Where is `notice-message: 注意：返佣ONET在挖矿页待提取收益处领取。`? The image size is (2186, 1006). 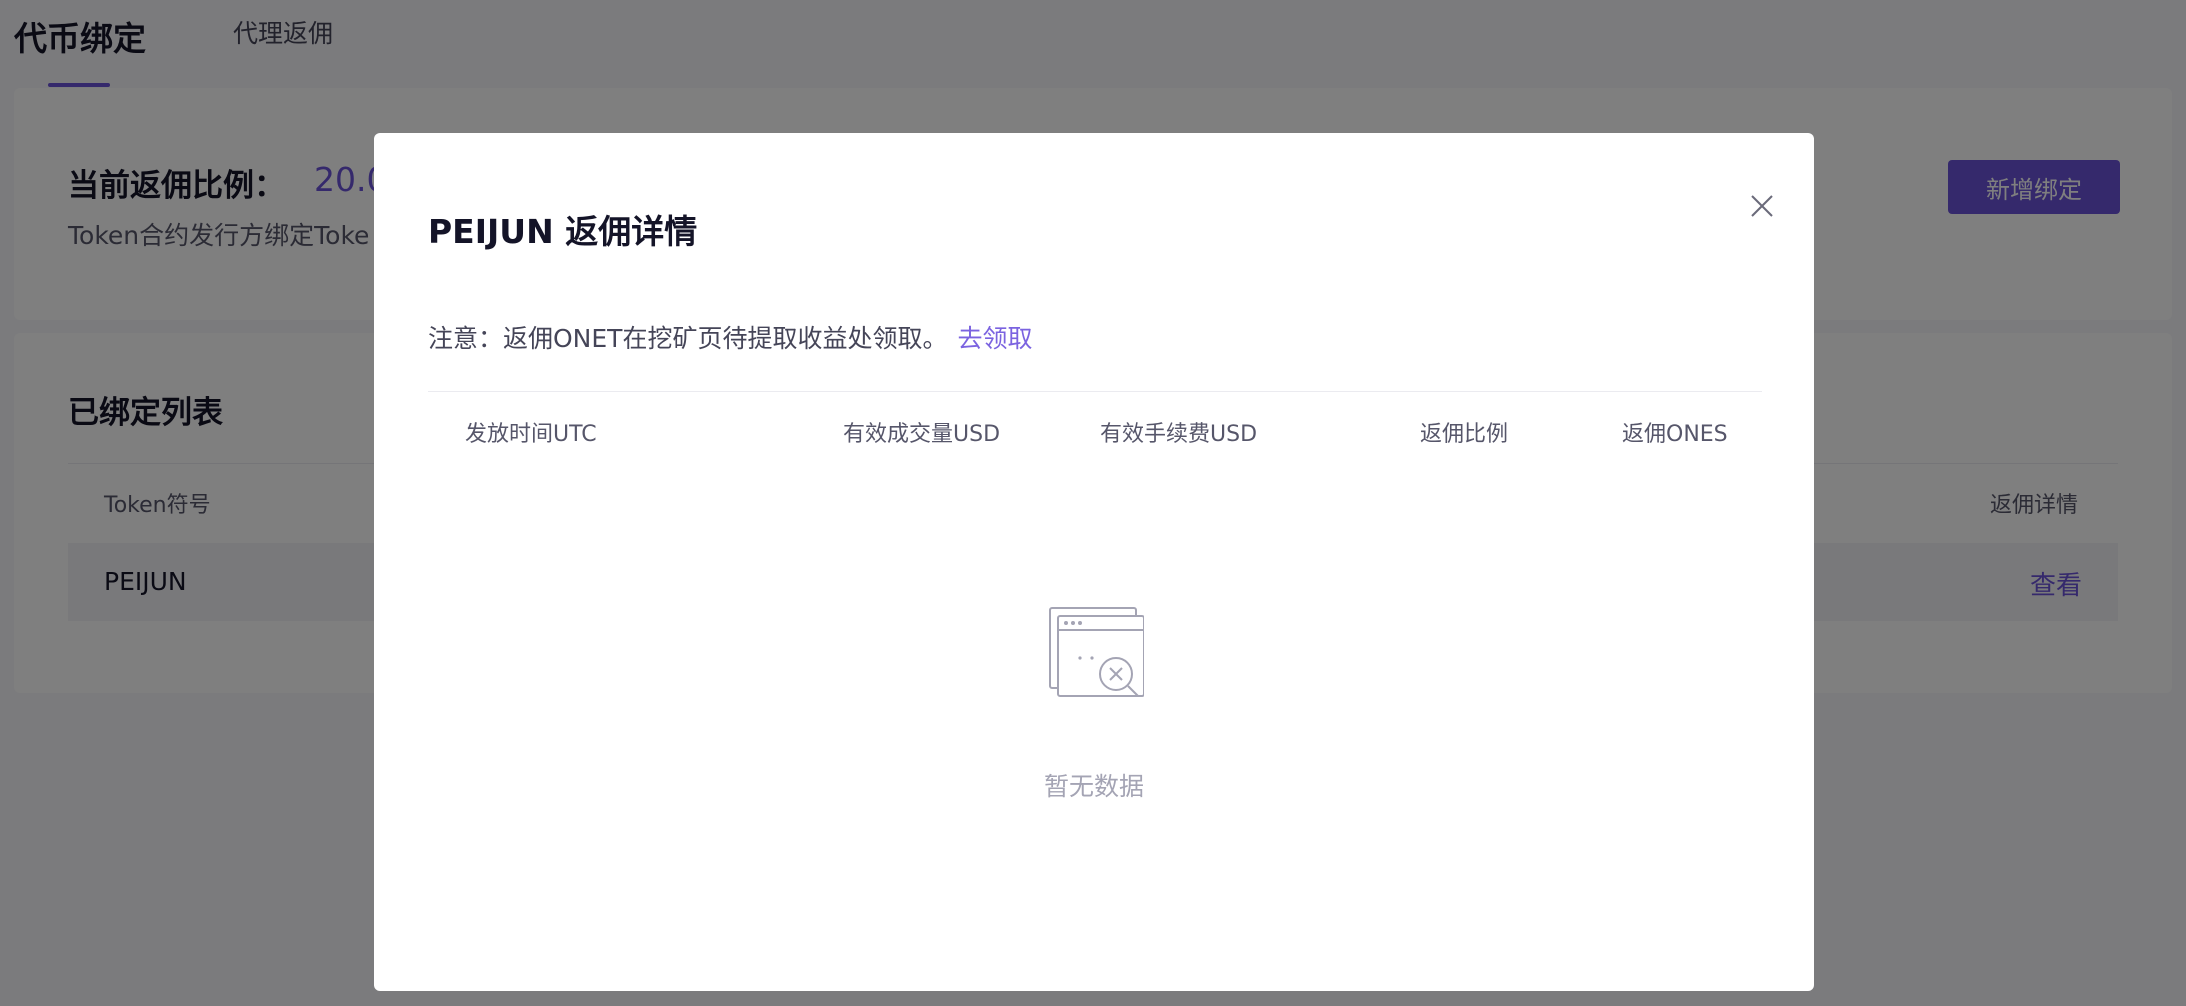 notice-message: 注意：返佣ONET在挖矿页待提取收益处领取。 is located at coordinates (688, 338).